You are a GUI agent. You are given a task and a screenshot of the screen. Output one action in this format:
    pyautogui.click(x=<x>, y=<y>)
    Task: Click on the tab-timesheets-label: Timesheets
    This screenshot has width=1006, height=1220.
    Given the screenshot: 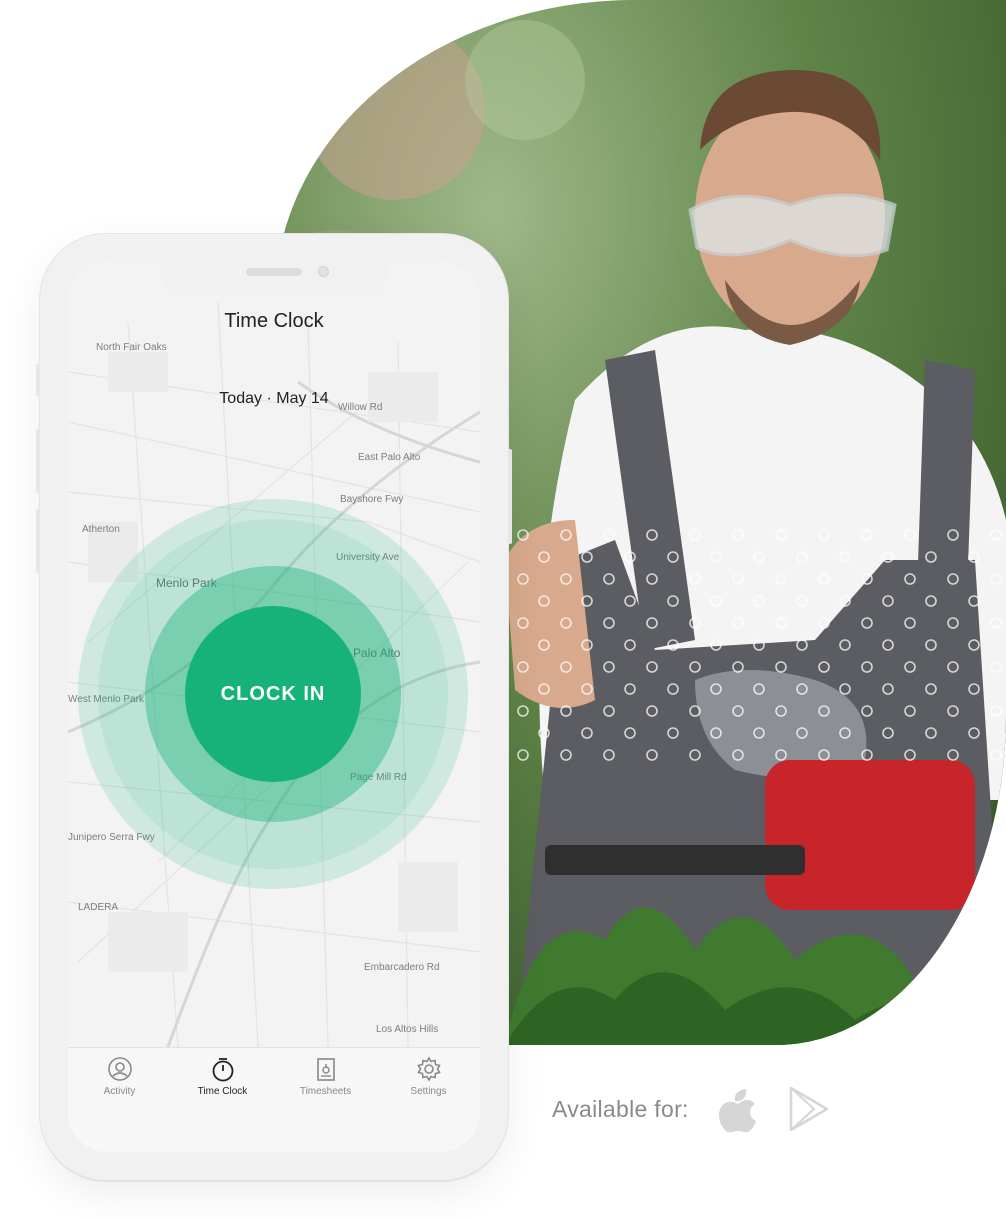 What is the action you would take?
    pyautogui.click(x=325, y=1091)
    